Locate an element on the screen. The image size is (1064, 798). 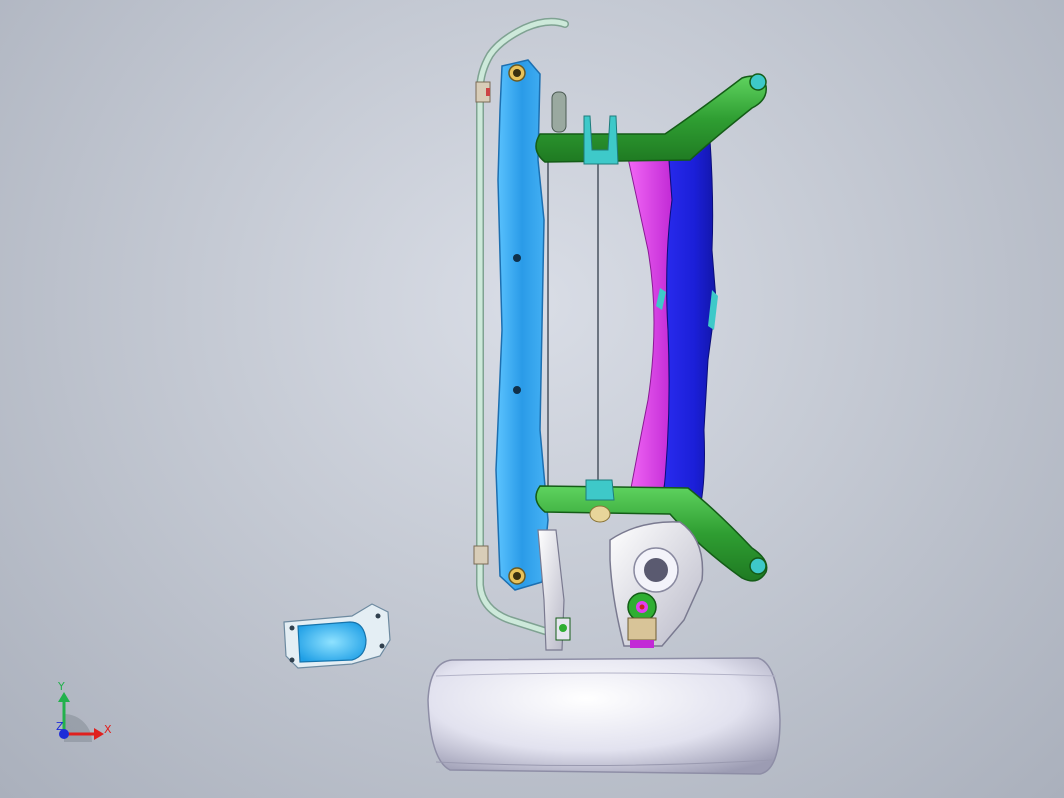
y-axis-label: Y is located at coordinates (61, 686).